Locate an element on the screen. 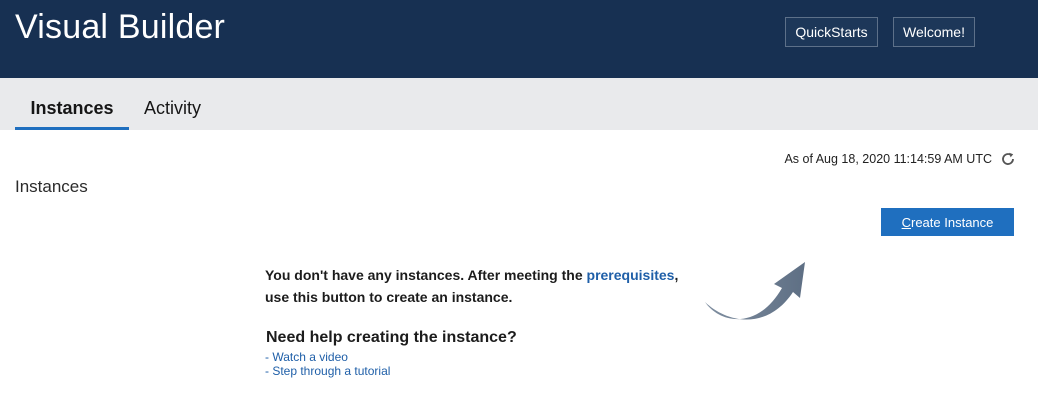  last-updated-row: As of Aug 18, 2020 11:14:59 AM UTC is located at coordinates (900, 159).